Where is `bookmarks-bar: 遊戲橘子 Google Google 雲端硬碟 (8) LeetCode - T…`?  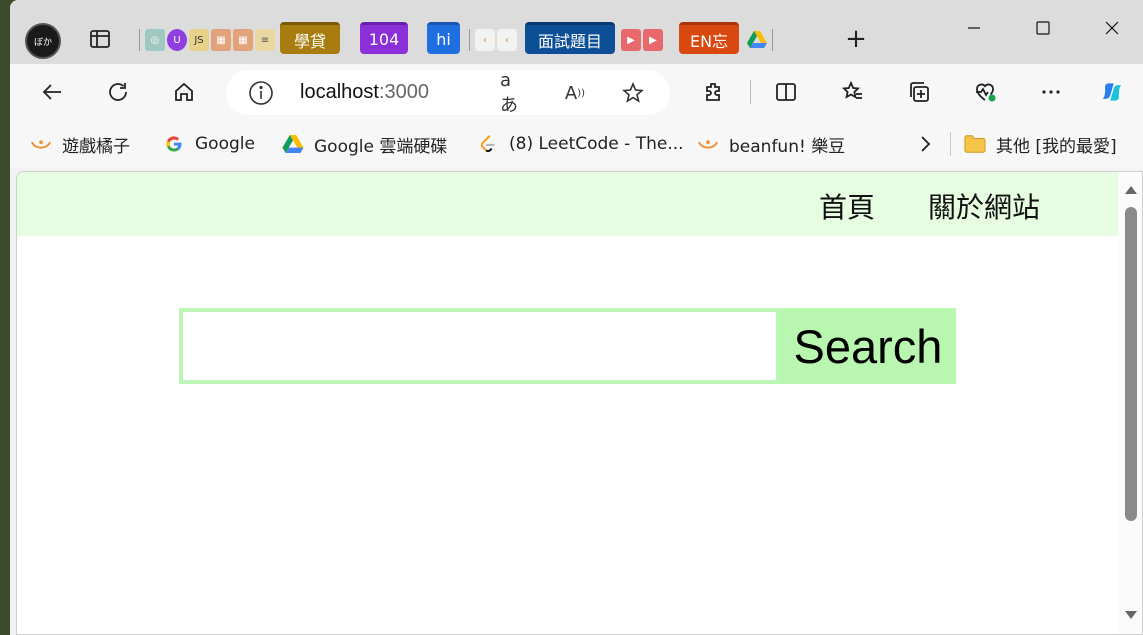 bookmarks-bar: 遊戲橘子 Google Google 雲端硬碟 (8) LeetCode - T… is located at coordinates (576, 144).